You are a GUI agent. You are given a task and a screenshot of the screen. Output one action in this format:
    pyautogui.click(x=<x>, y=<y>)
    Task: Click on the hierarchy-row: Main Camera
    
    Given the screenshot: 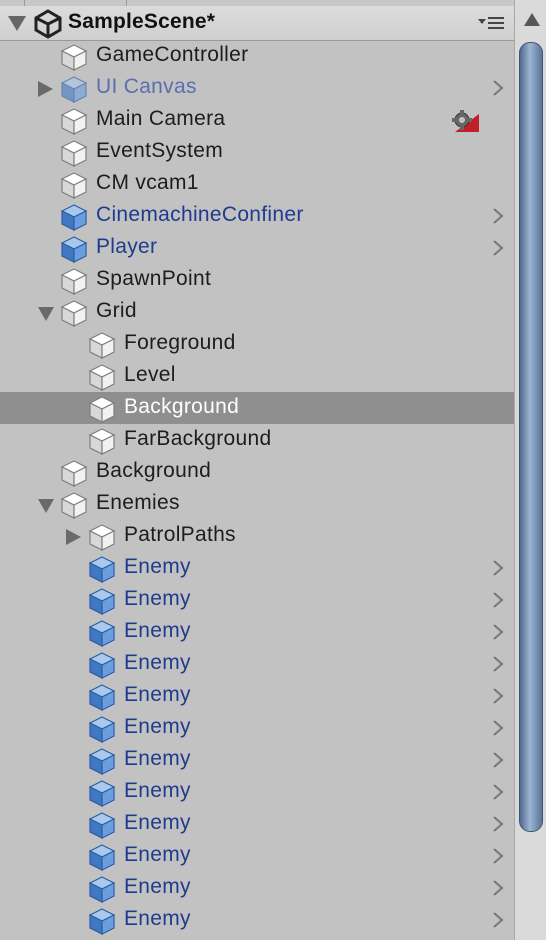 What is the action you would take?
    pyautogui.click(x=257, y=120)
    